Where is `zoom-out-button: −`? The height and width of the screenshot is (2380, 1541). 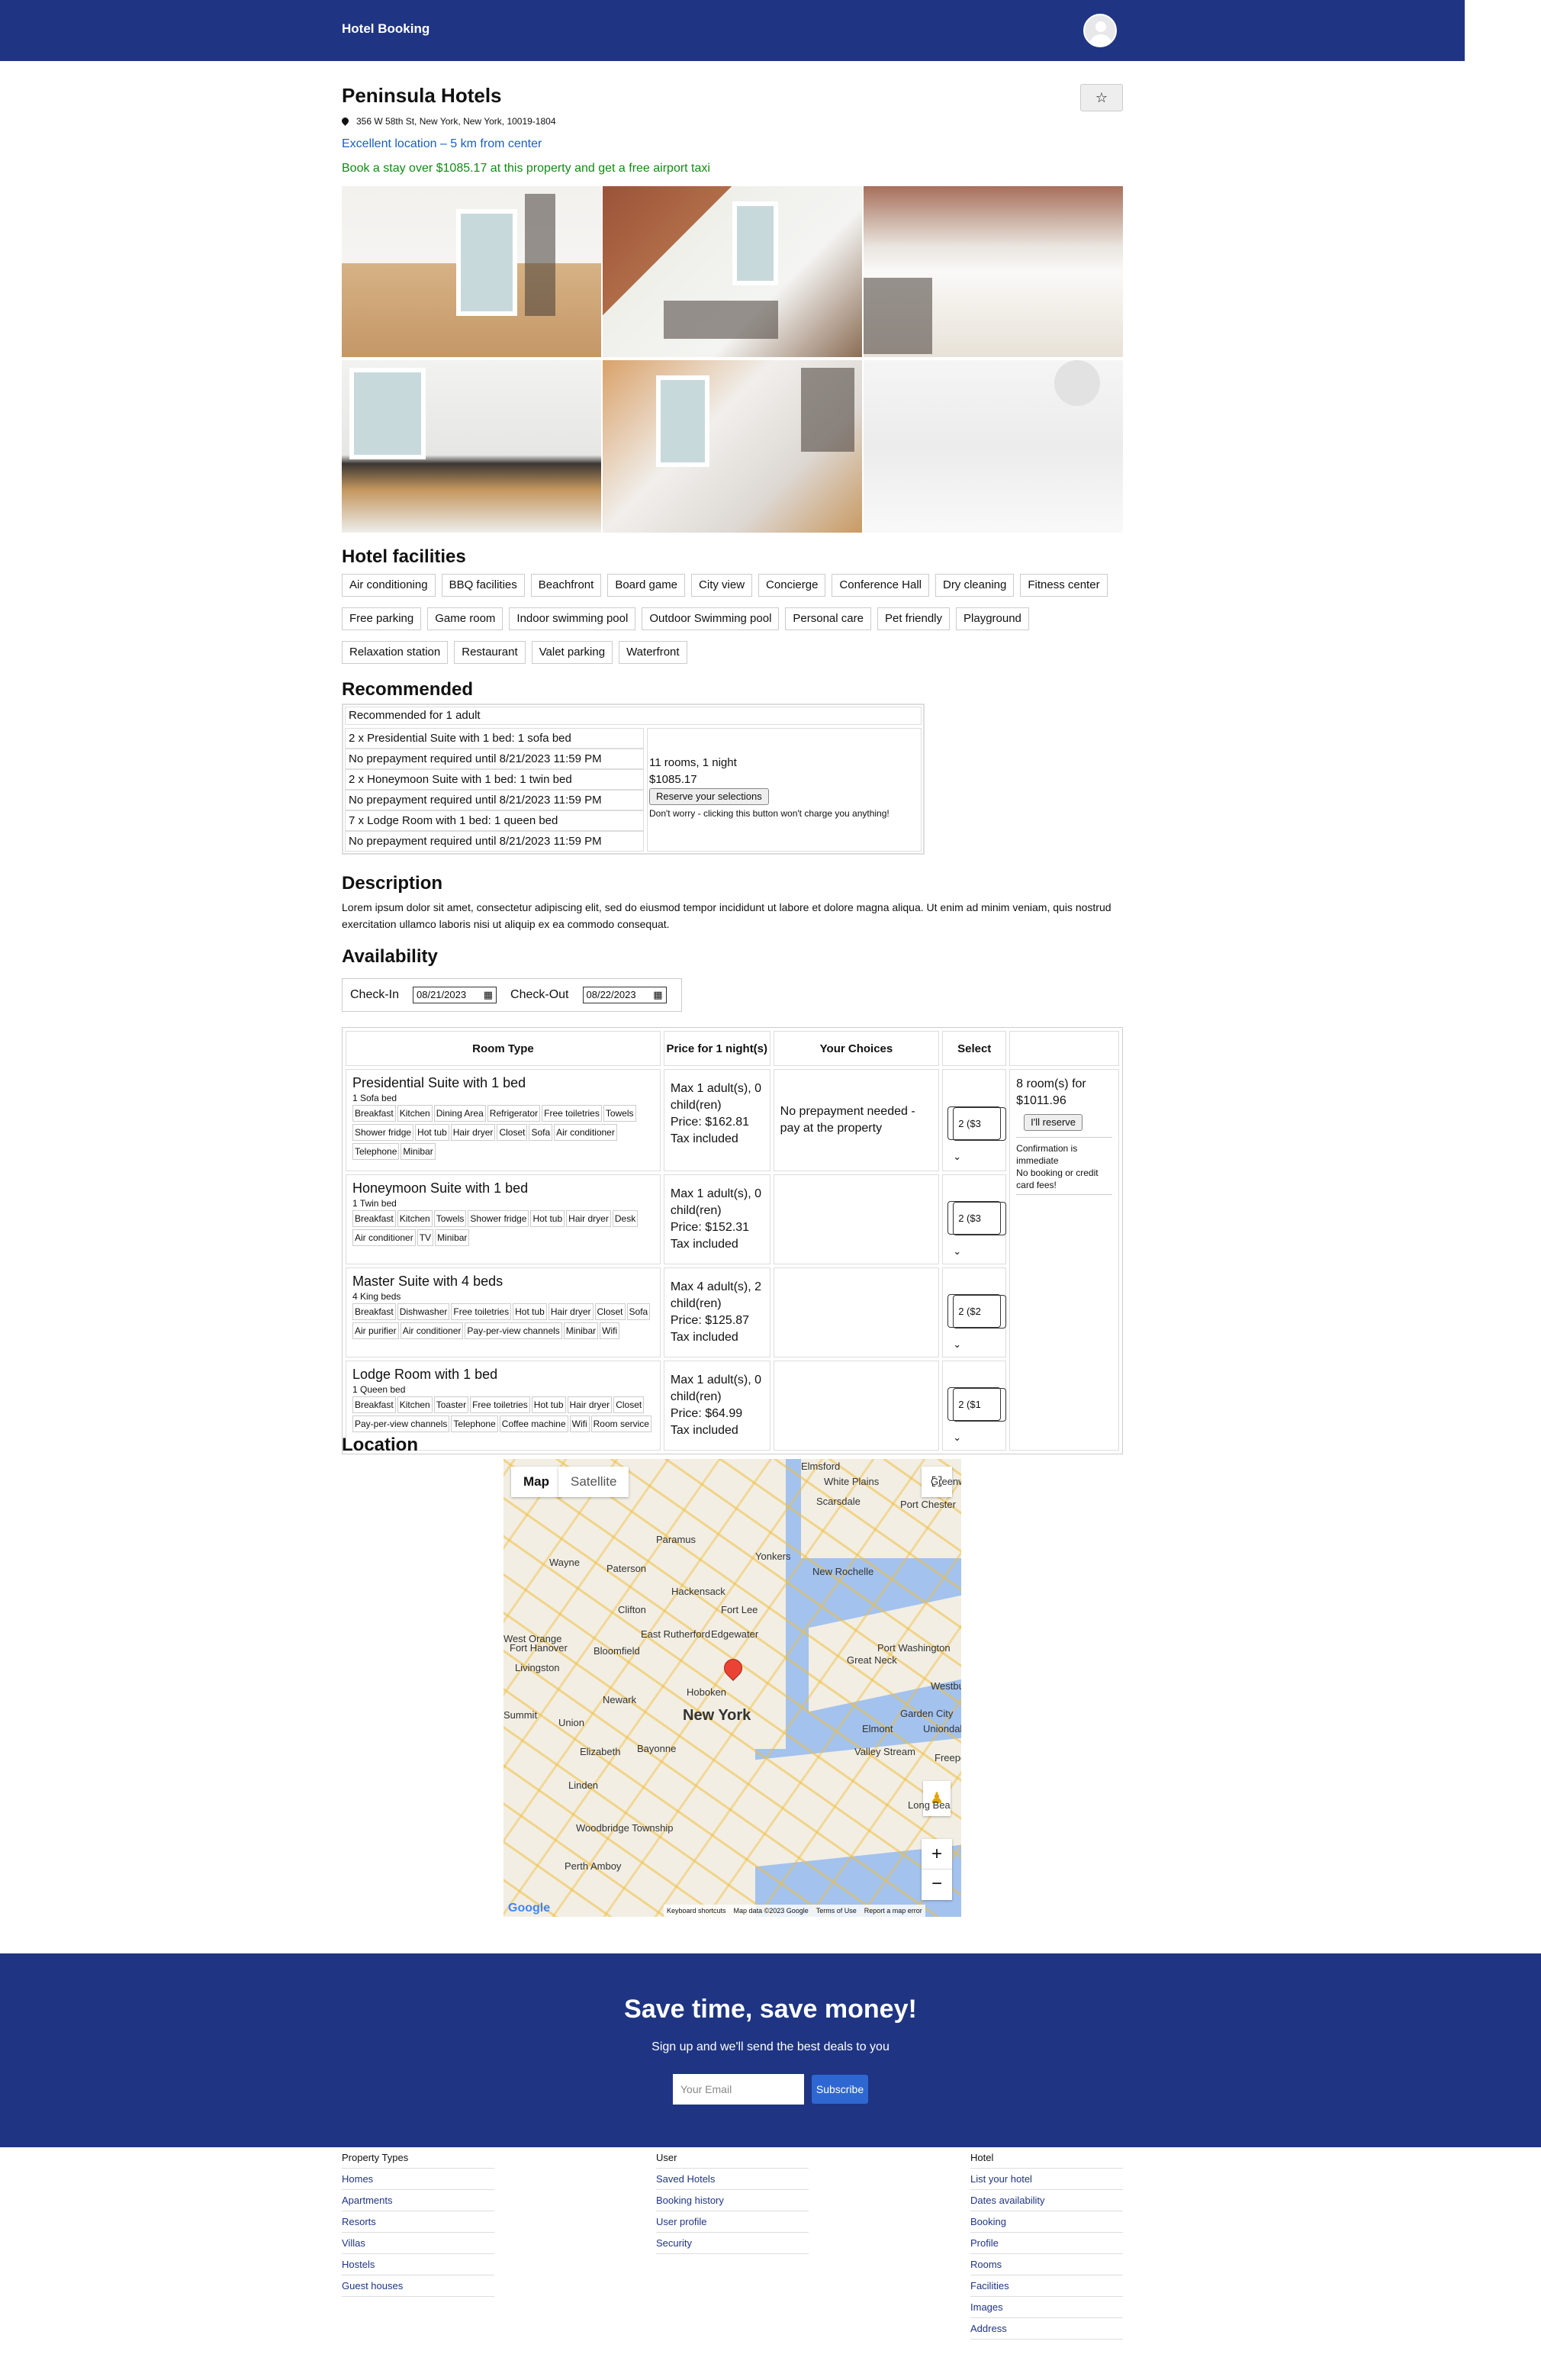 zoom-out-button: − is located at coordinates (937, 1885).